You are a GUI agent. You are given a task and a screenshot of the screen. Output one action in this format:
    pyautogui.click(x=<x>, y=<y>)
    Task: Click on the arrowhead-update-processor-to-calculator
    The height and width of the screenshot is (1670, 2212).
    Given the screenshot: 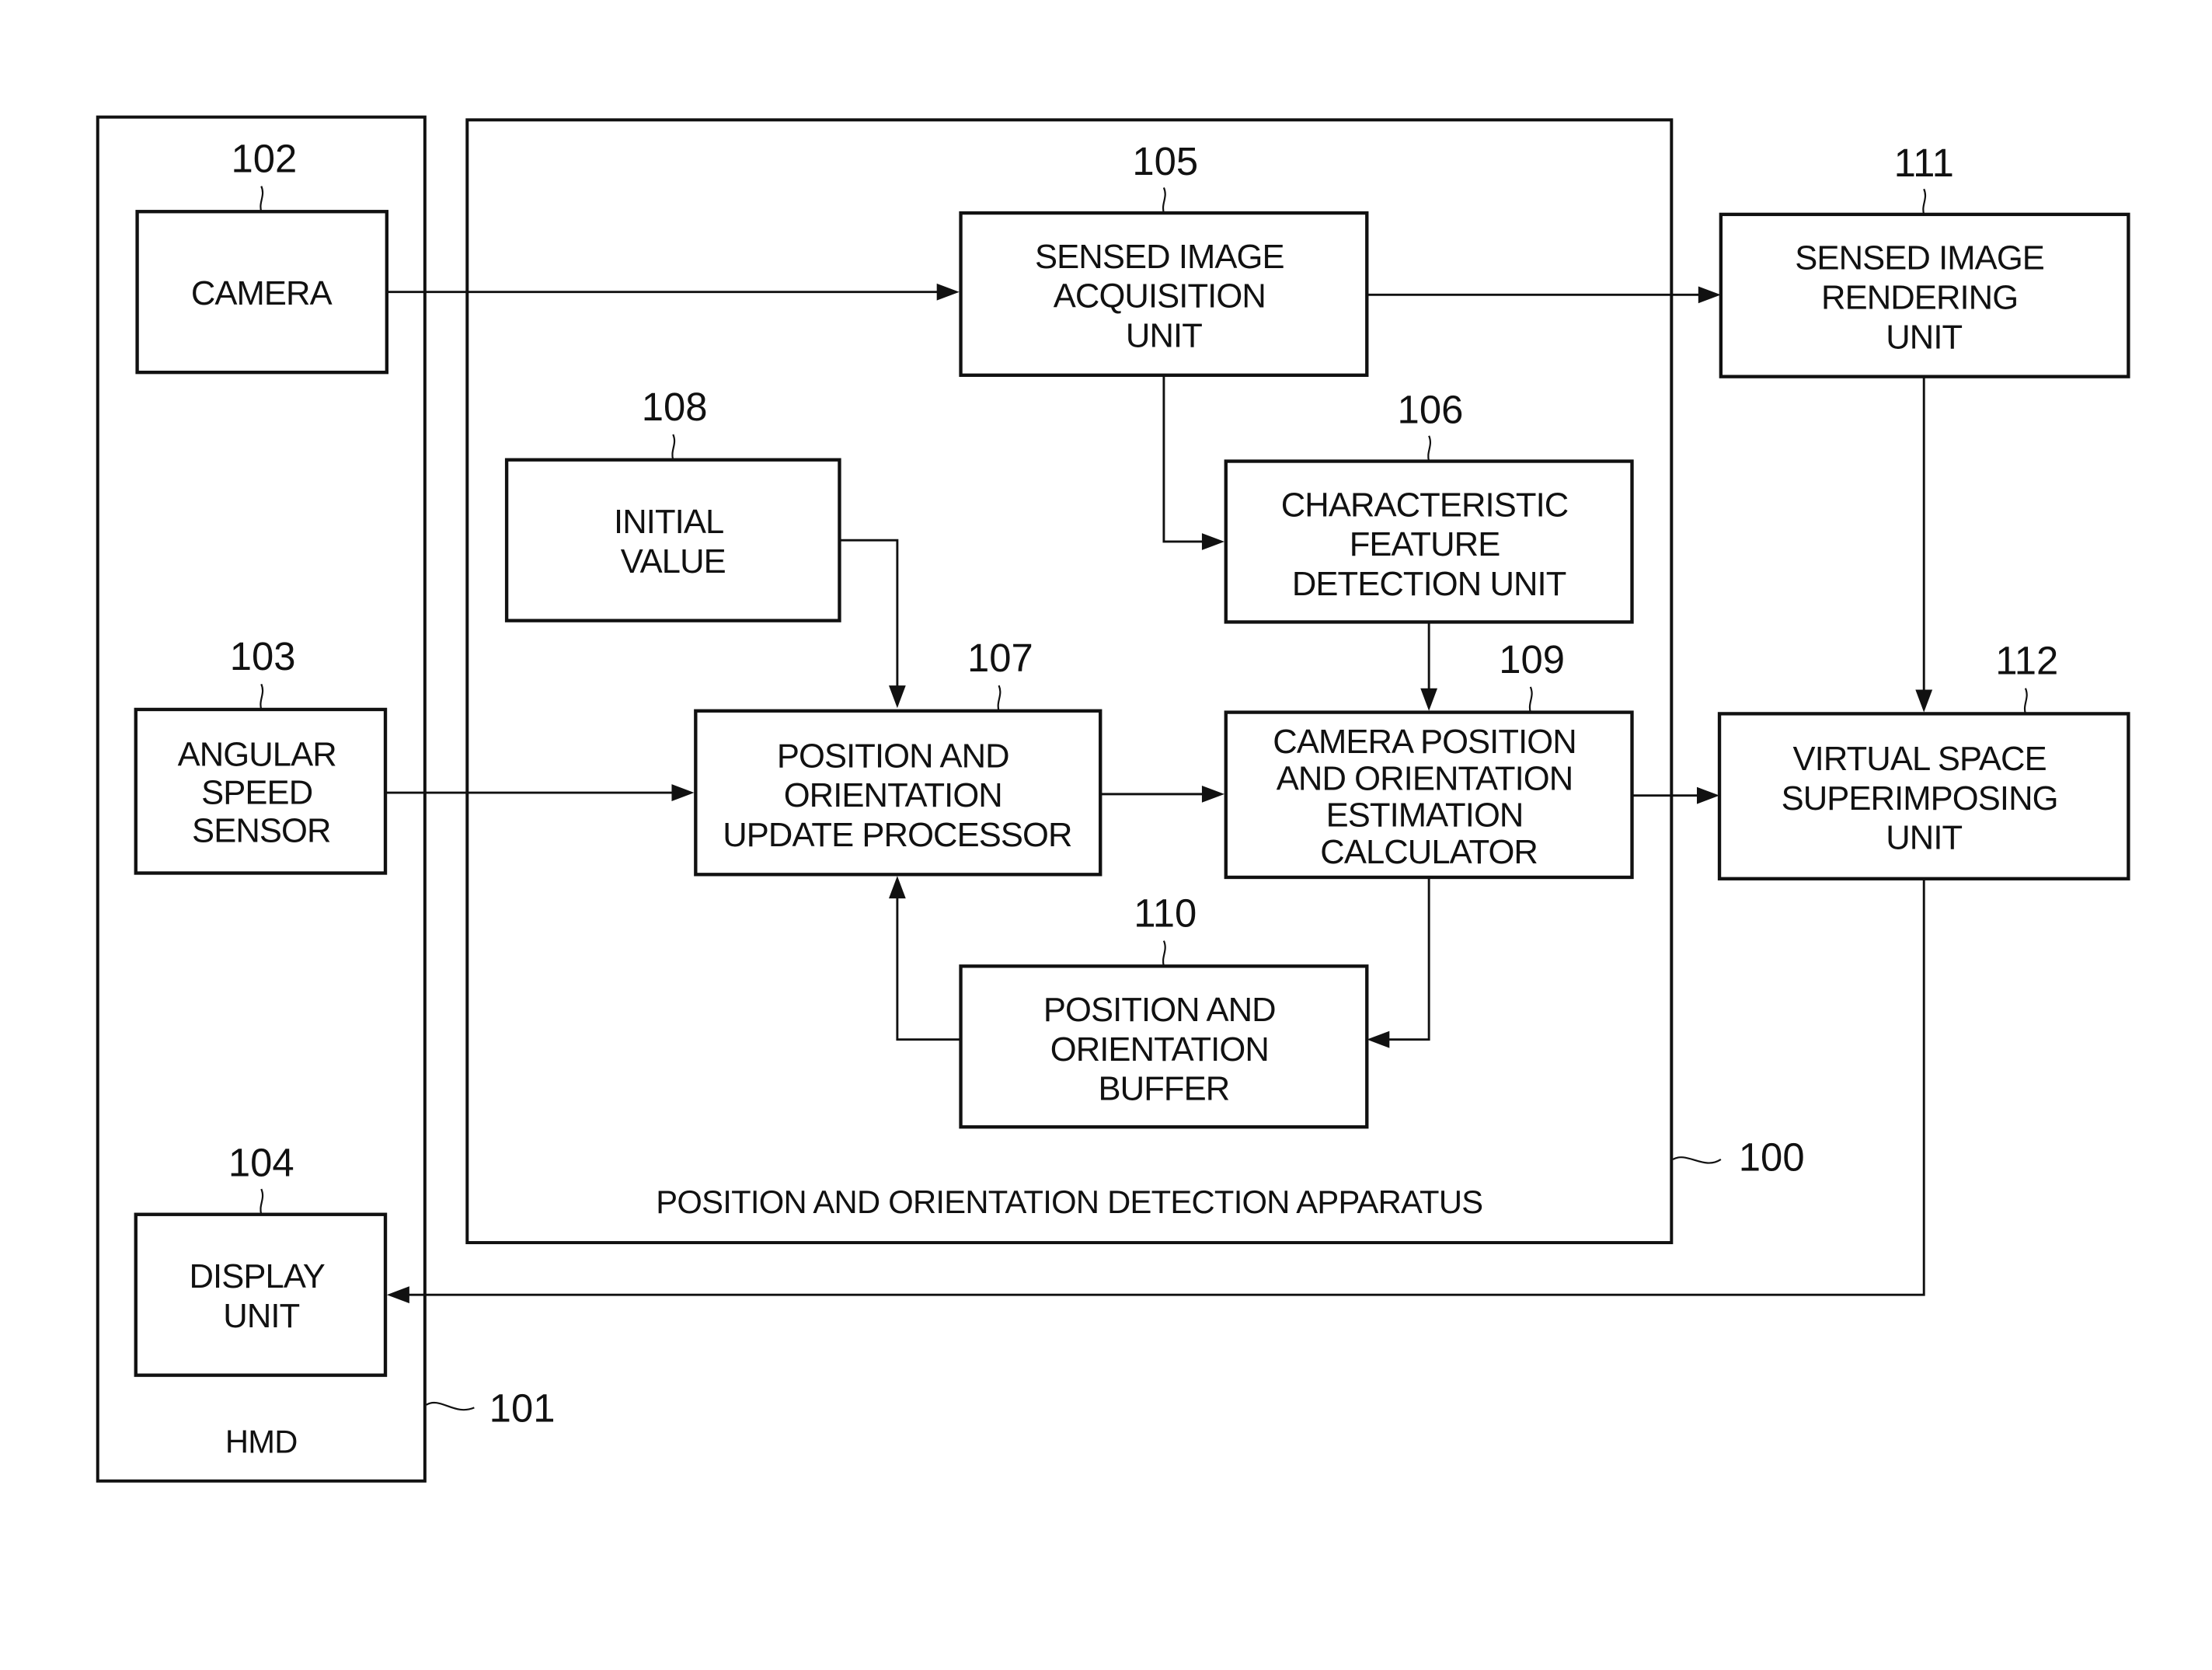 What is the action you would take?
    pyautogui.click(x=1212, y=794)
    